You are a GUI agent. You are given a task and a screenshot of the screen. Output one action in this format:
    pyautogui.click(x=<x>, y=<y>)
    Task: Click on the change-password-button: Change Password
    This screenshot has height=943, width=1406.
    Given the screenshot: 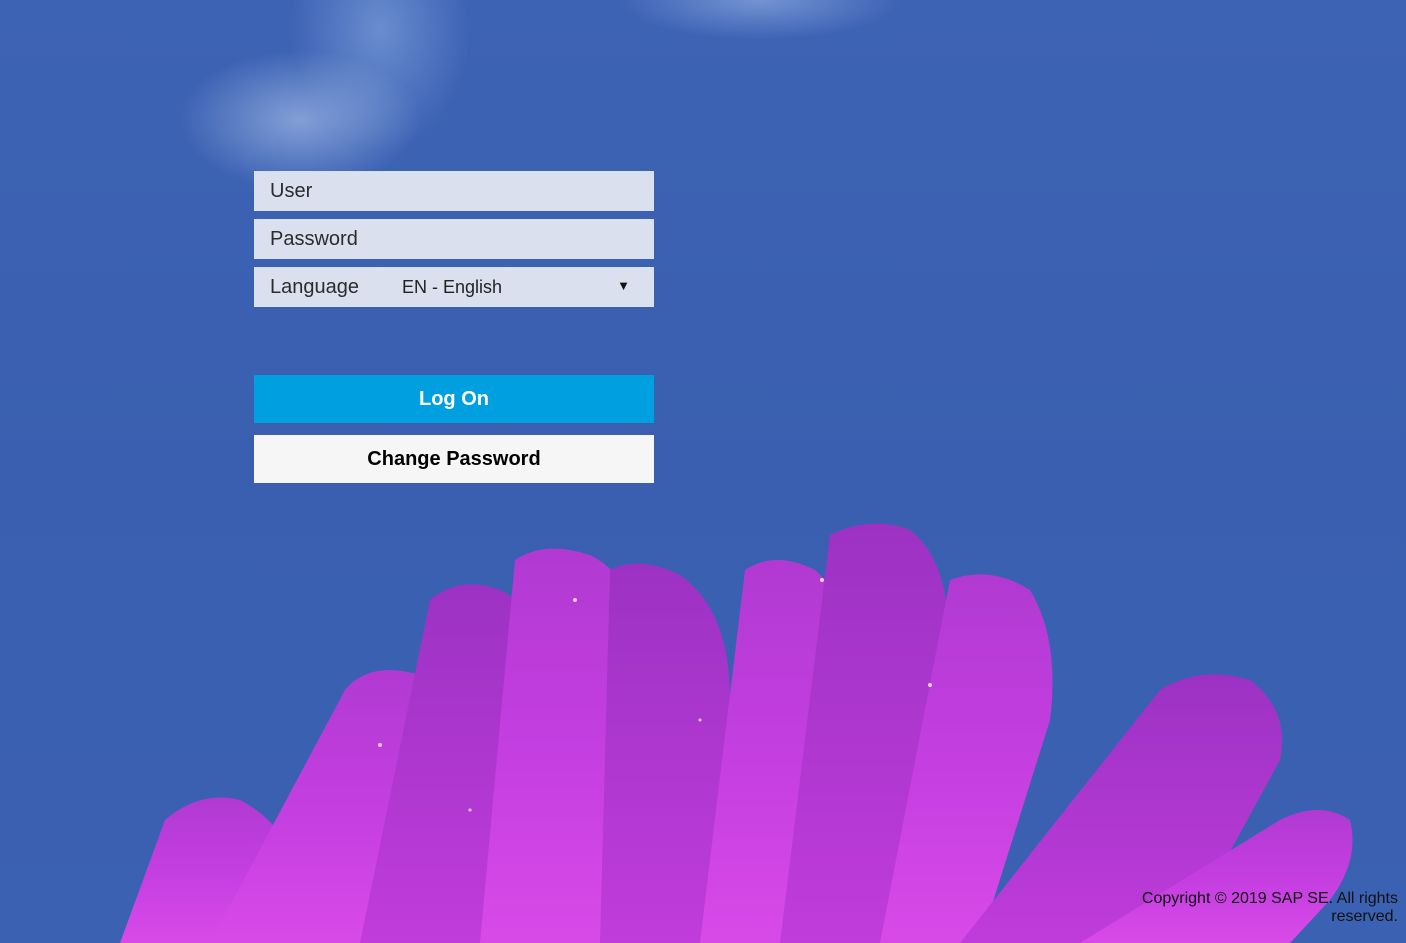 What is the action you would take?
    pyautogui.click(x=454, y=459)
    